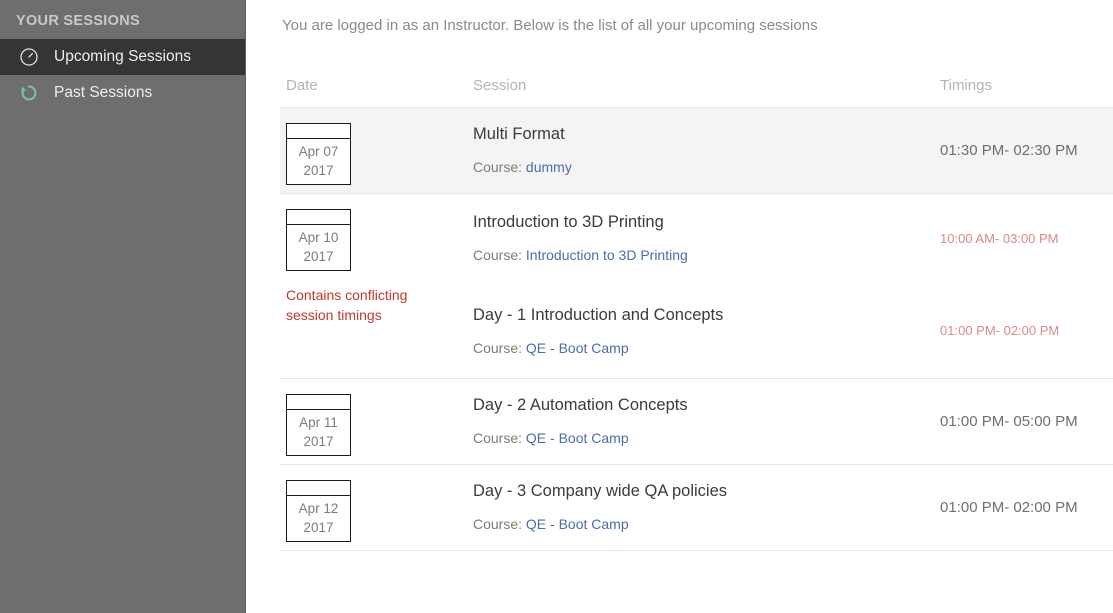  I want to click on sidebar-item-past-sessions: Past Sessions, so click(122, 93).